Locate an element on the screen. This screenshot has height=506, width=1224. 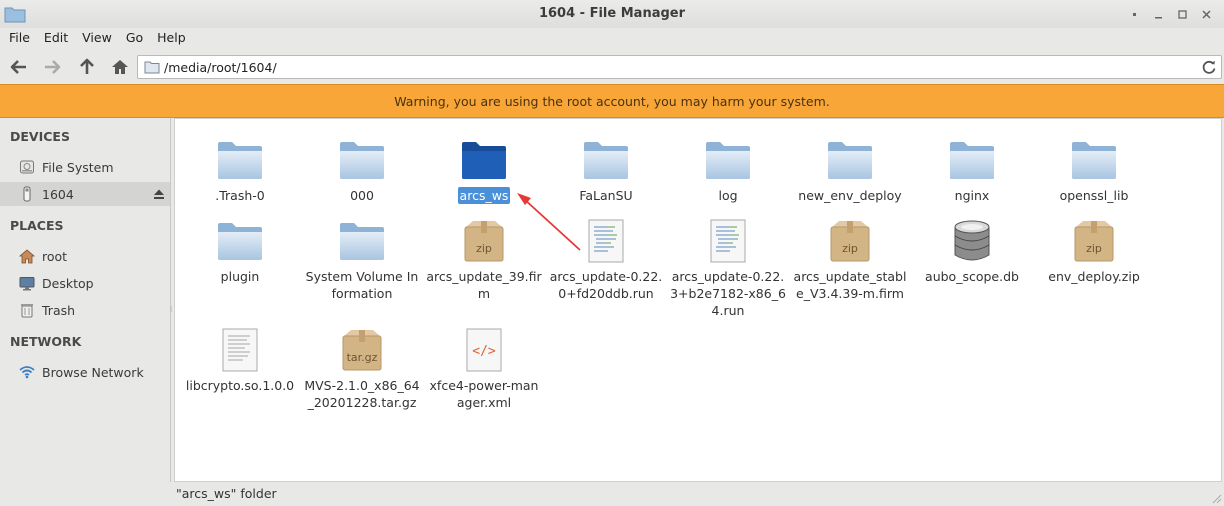
file-name: new_env_deploy is located at coordinates (850, 195).